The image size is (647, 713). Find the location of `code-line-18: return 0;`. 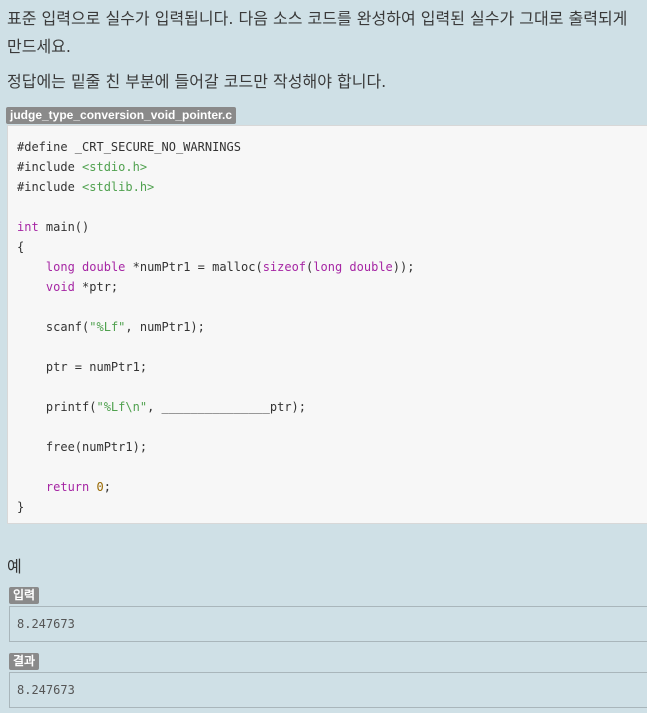

code-line-18: return 0; is located at coordinates (78, 487).